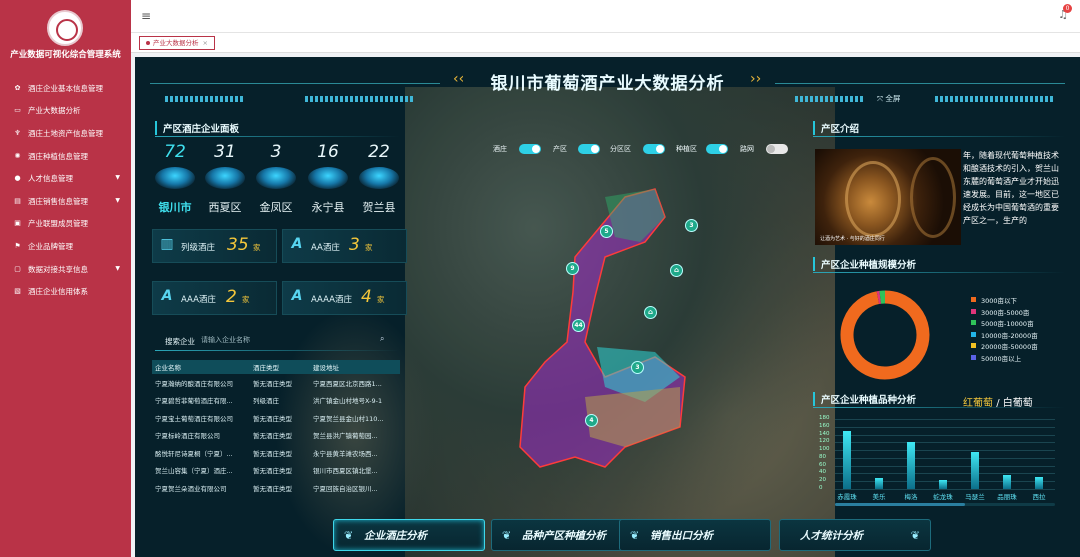 Image resolution: width=1080 pixels, height=557 pixels. I want to click on region-count: 72, so click(175, 152).